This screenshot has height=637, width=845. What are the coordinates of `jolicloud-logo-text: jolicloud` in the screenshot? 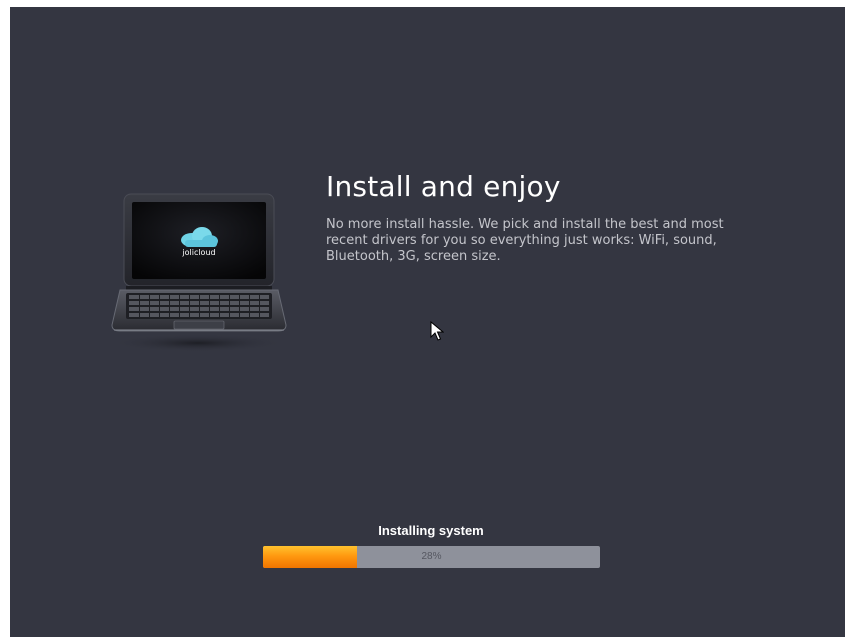 It's located at (199, 252).